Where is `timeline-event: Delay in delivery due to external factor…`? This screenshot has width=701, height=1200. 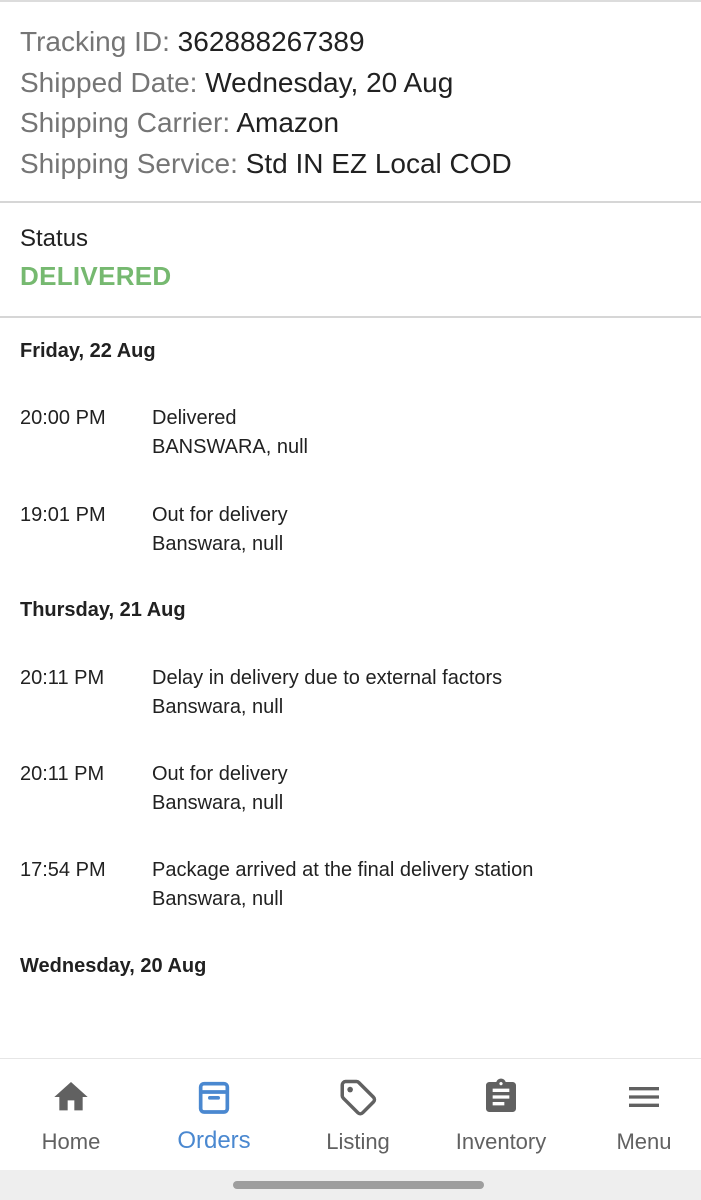
timeline-event: Delay in delivery due to external factor… is located at coordinates (327, 693).